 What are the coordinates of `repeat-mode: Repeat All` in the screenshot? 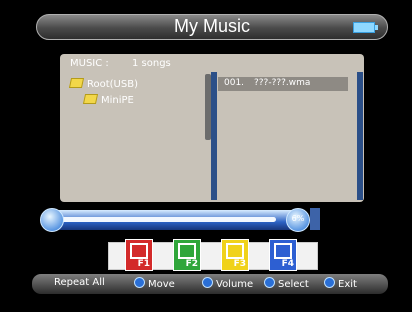 It's located at (79, 282).